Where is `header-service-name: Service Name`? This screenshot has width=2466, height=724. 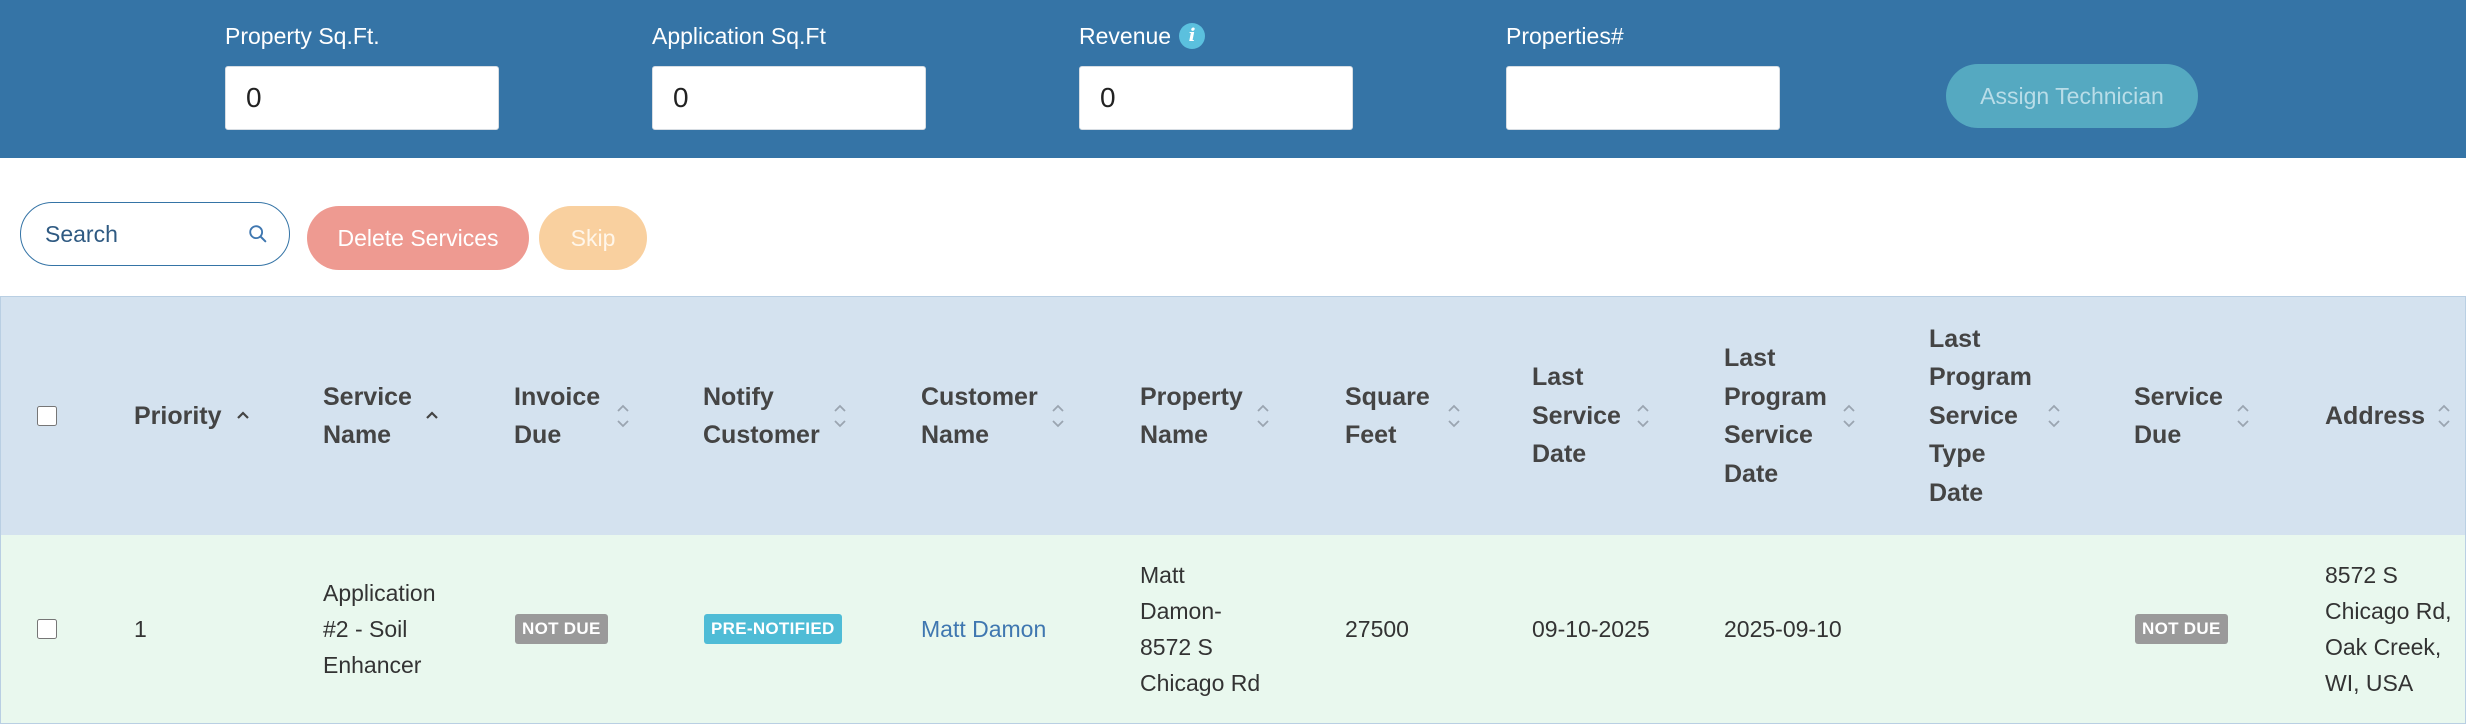 header-service-name: Service Name is located at coordinates (398, 416).